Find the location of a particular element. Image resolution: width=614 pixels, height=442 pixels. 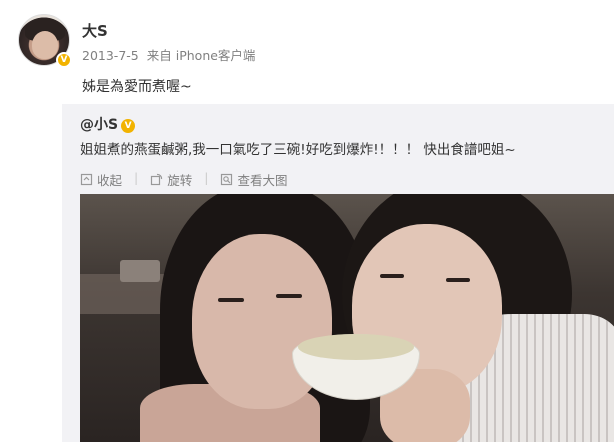

image-actions: 收起 | 旋转 | 查看大图 is located at coordinates (183, 179).